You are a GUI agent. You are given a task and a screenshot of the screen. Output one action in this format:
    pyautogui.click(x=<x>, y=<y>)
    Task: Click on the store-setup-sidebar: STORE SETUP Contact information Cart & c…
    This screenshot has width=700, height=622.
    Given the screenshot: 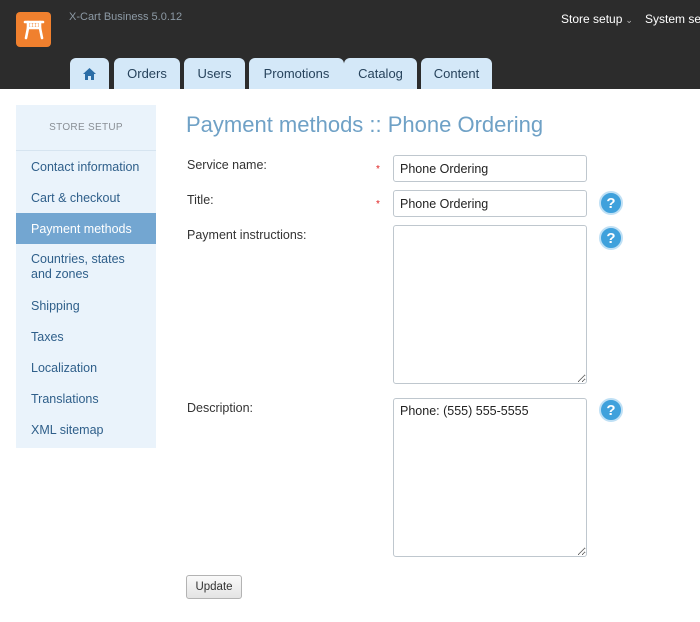 What is the action you would take?
    pyautogui.click(x=86, y=276)
    